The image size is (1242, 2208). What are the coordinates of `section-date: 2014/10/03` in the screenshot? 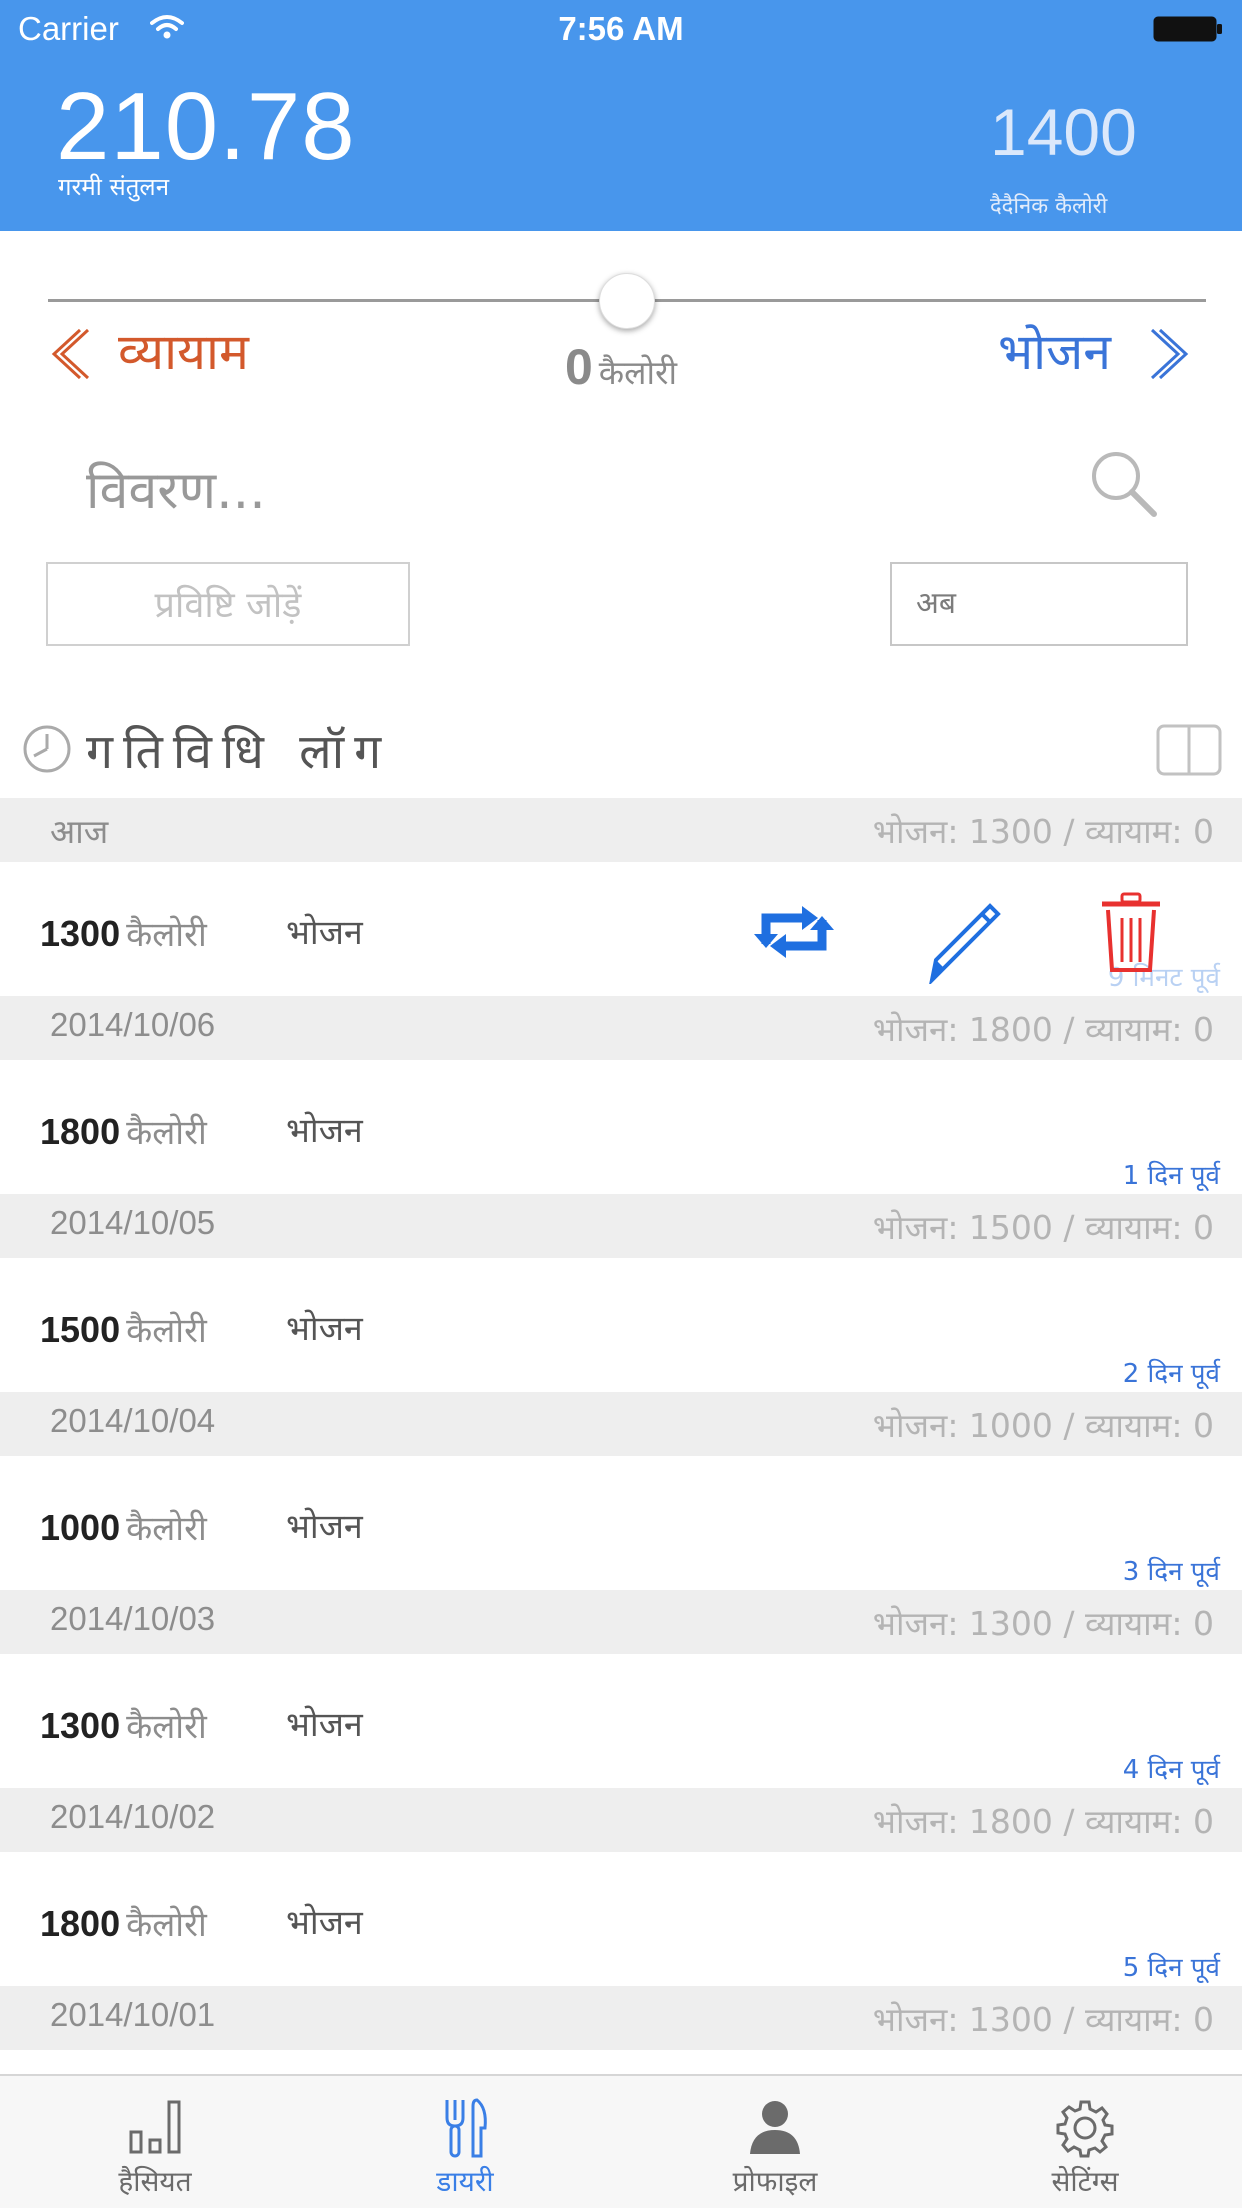 It's located at (133, 1618).